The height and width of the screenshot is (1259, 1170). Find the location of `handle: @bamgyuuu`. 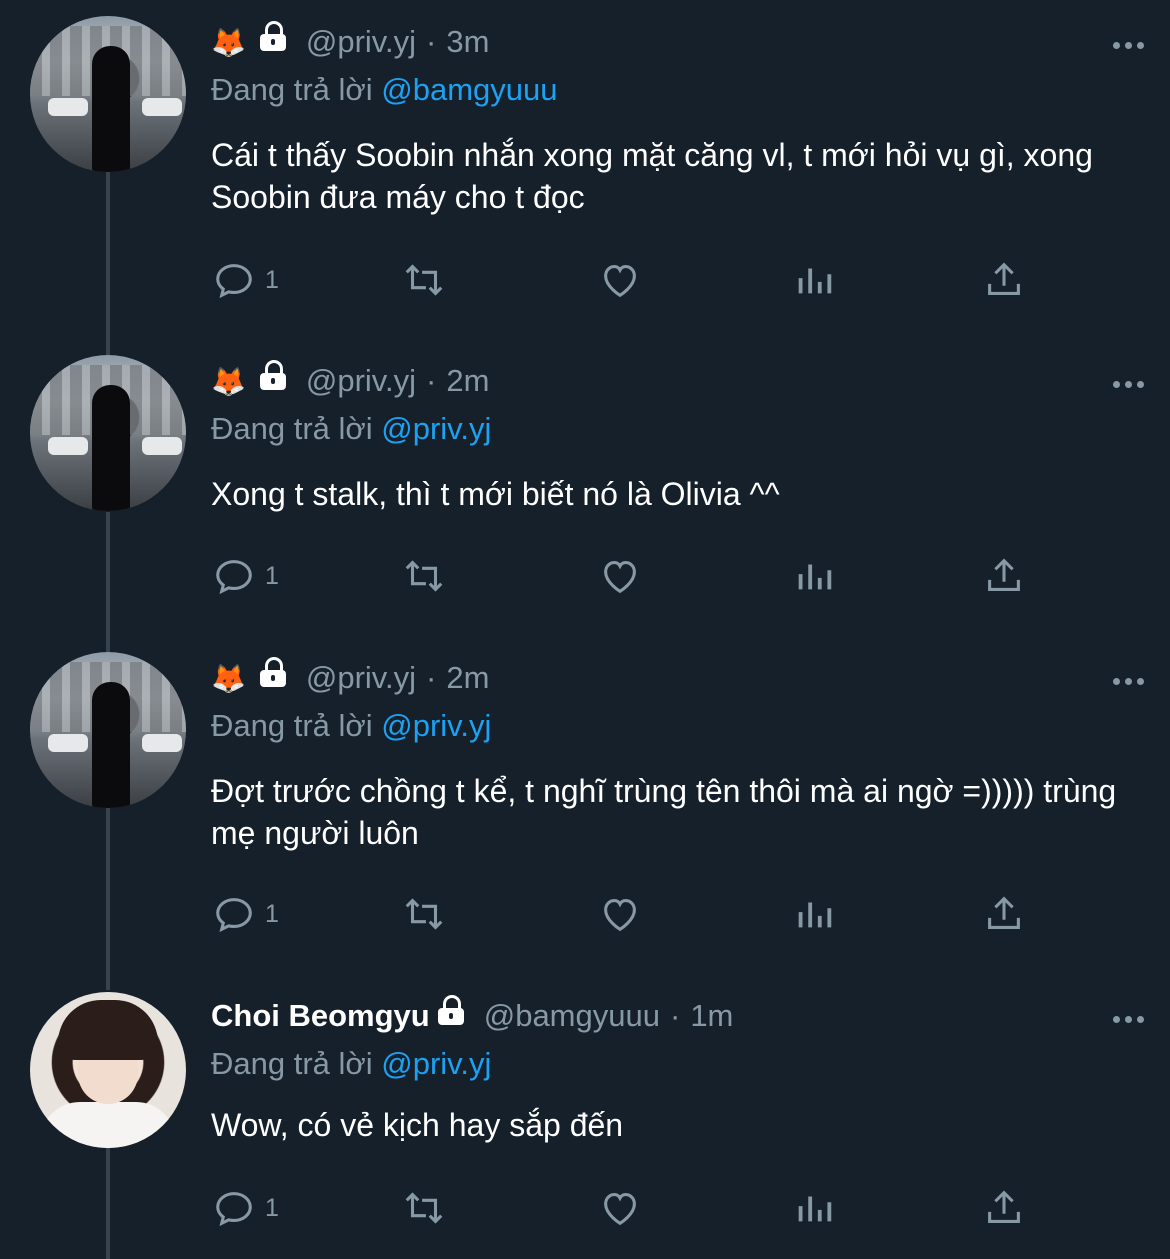

handle: @bamgyuuu is located at coordinates (572, 1016).